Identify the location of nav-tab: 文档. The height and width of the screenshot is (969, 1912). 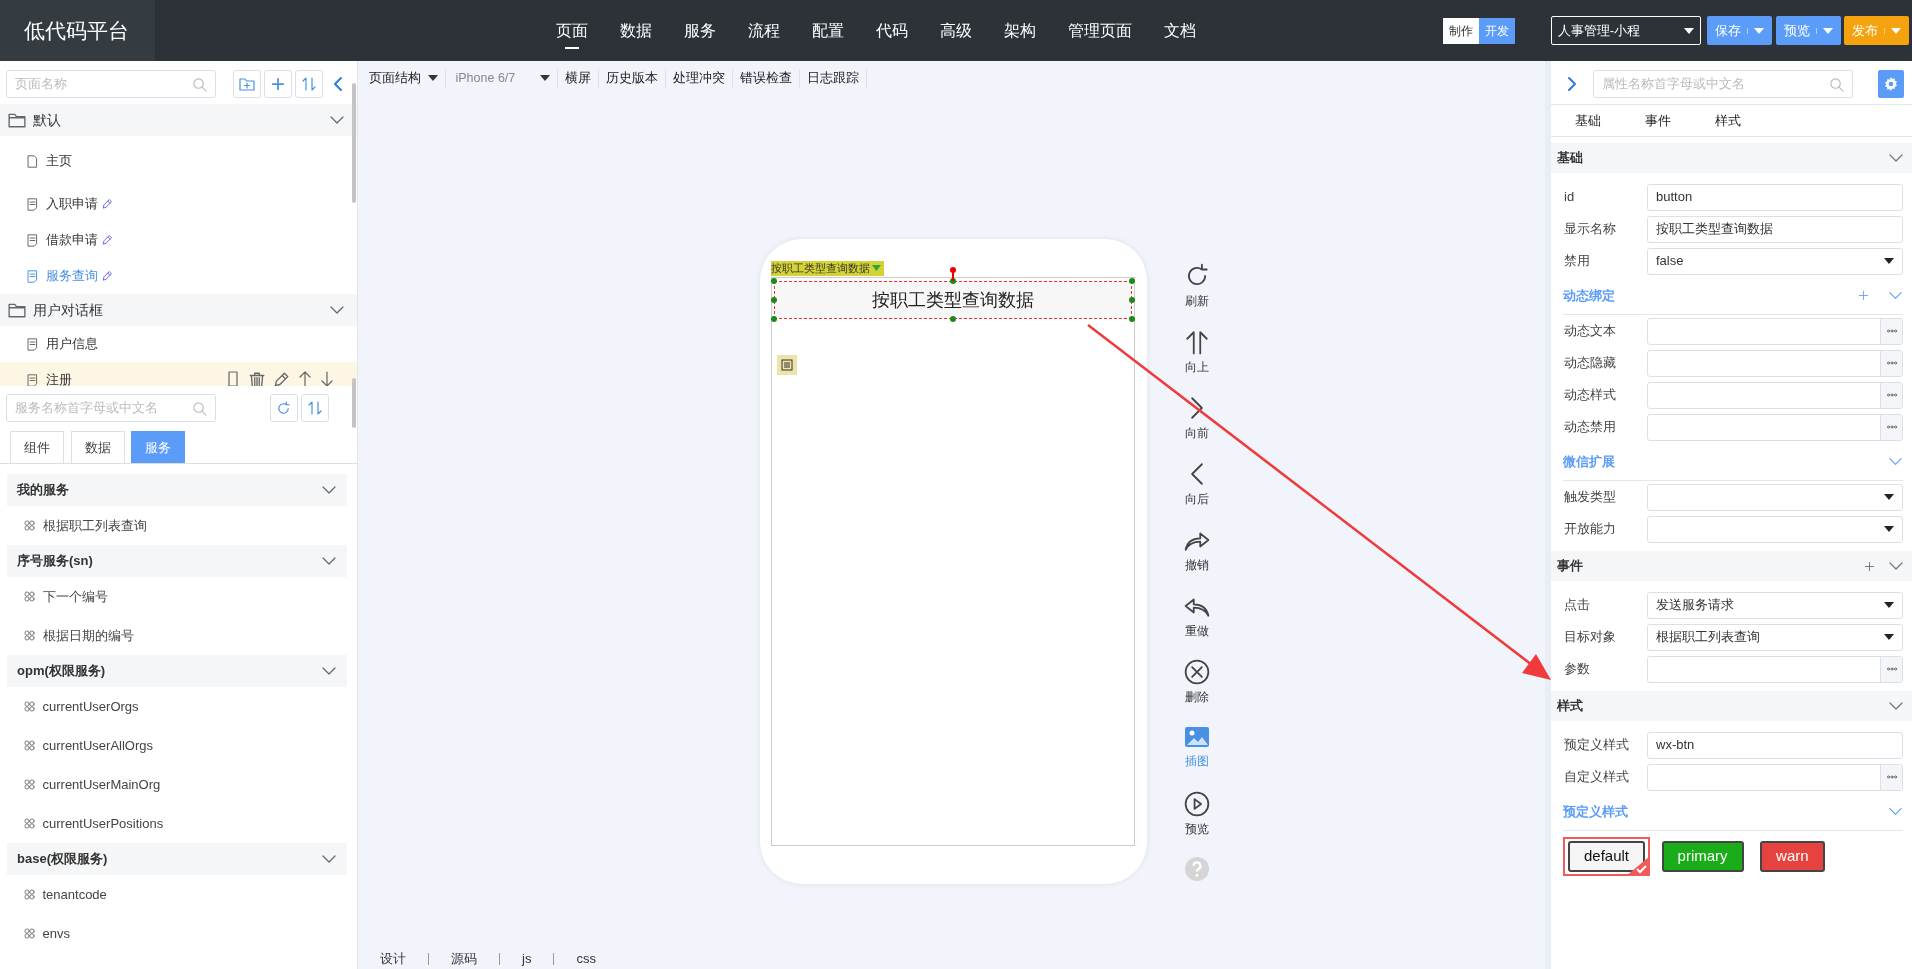
(1180, 30).